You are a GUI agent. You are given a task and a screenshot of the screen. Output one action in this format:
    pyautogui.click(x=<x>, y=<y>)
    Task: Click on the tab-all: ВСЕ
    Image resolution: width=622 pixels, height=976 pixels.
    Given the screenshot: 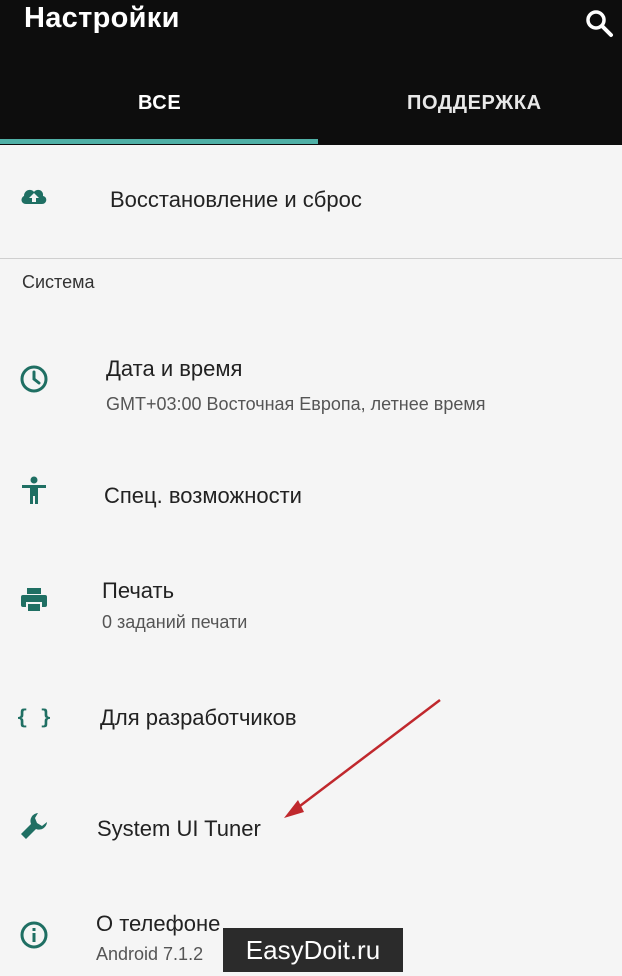 What is the action you would take?
    pyautogui.click(x=159, y=103)
    